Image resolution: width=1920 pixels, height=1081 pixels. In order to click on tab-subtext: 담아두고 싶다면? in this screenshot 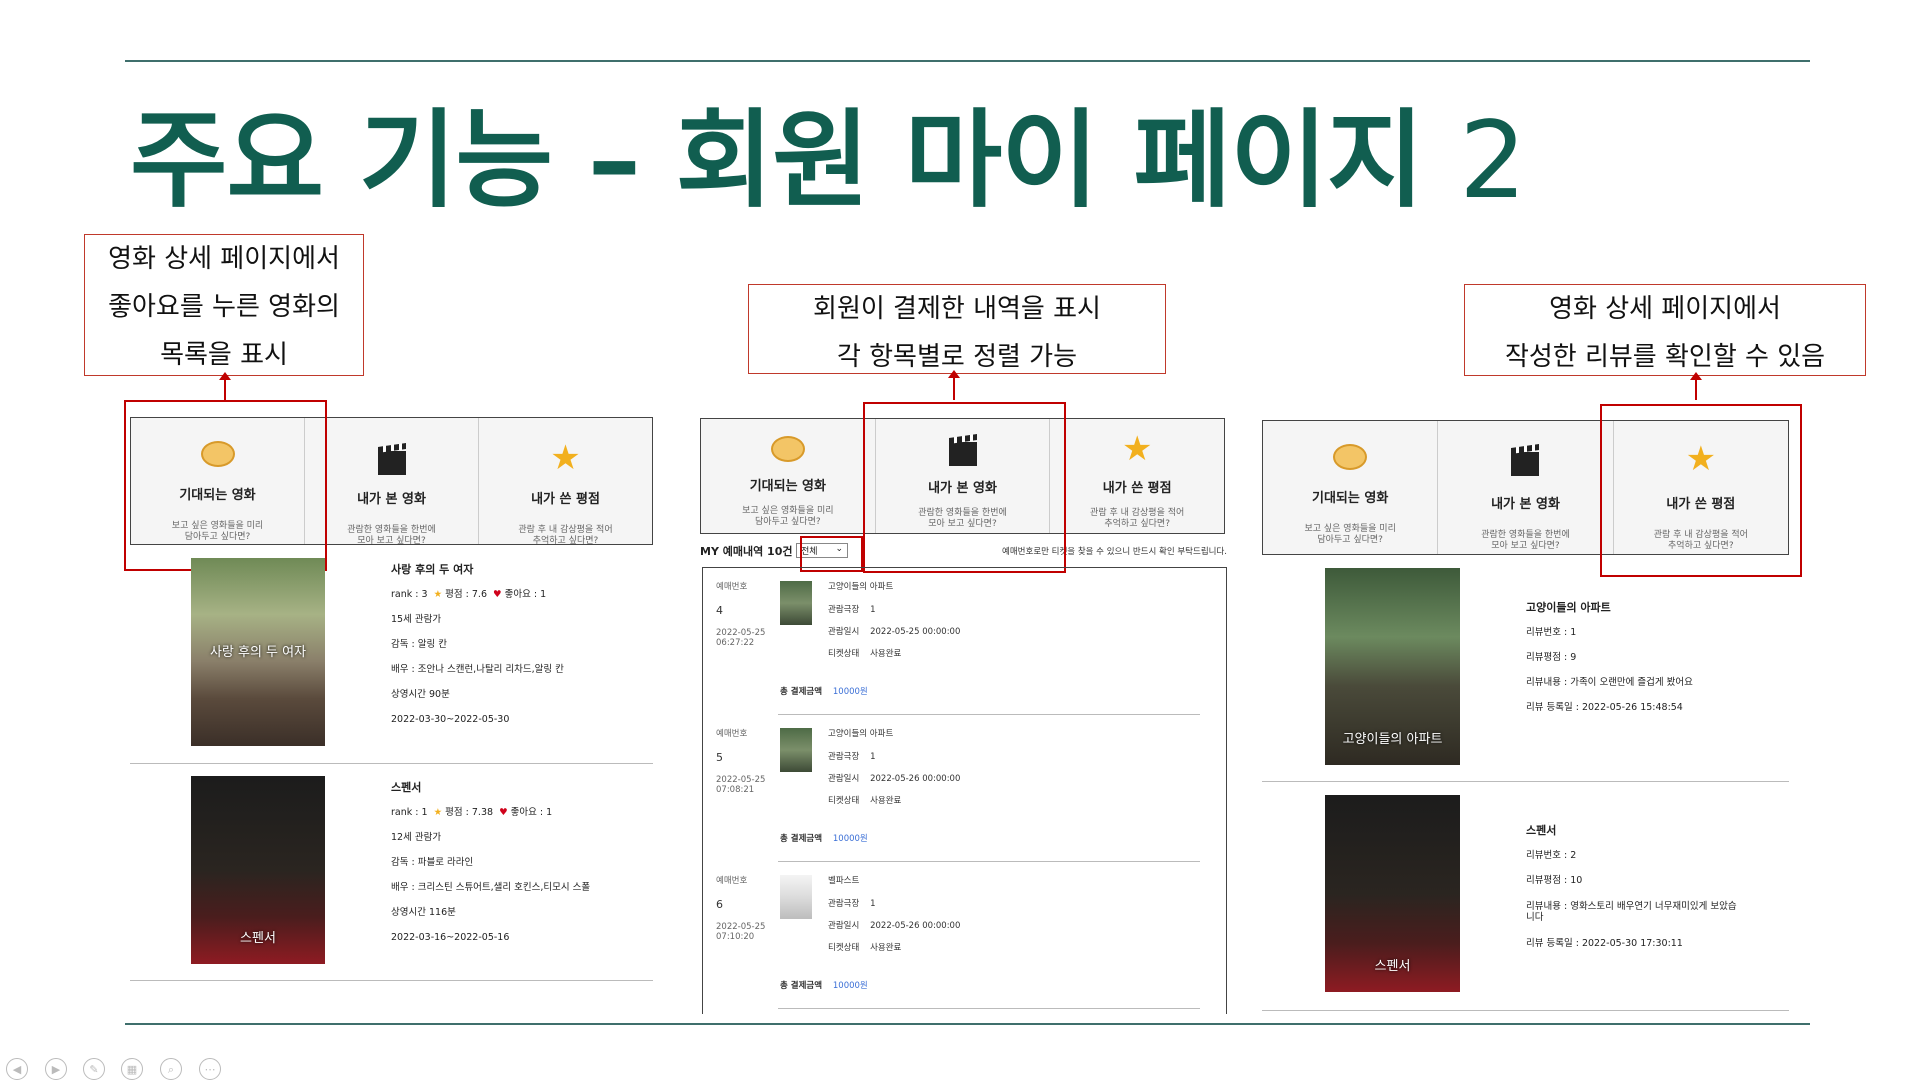, I will do `click(788, 522)`.